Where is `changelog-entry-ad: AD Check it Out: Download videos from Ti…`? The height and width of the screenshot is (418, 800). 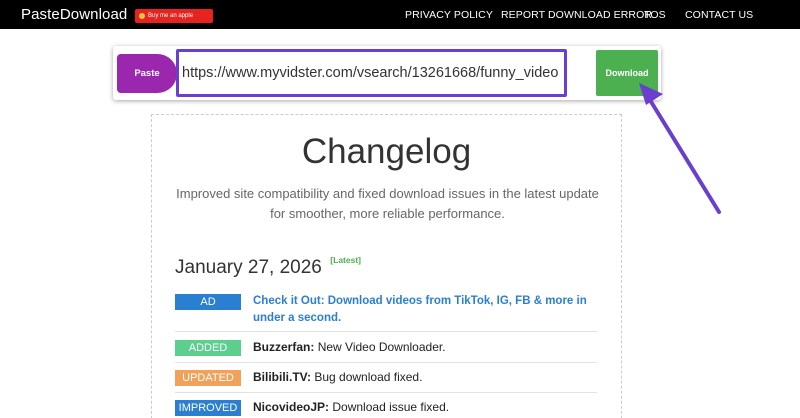
changelog-entry-ad: AD Check it Out: Download videos from Ti… is located at coordinates (386, 312).